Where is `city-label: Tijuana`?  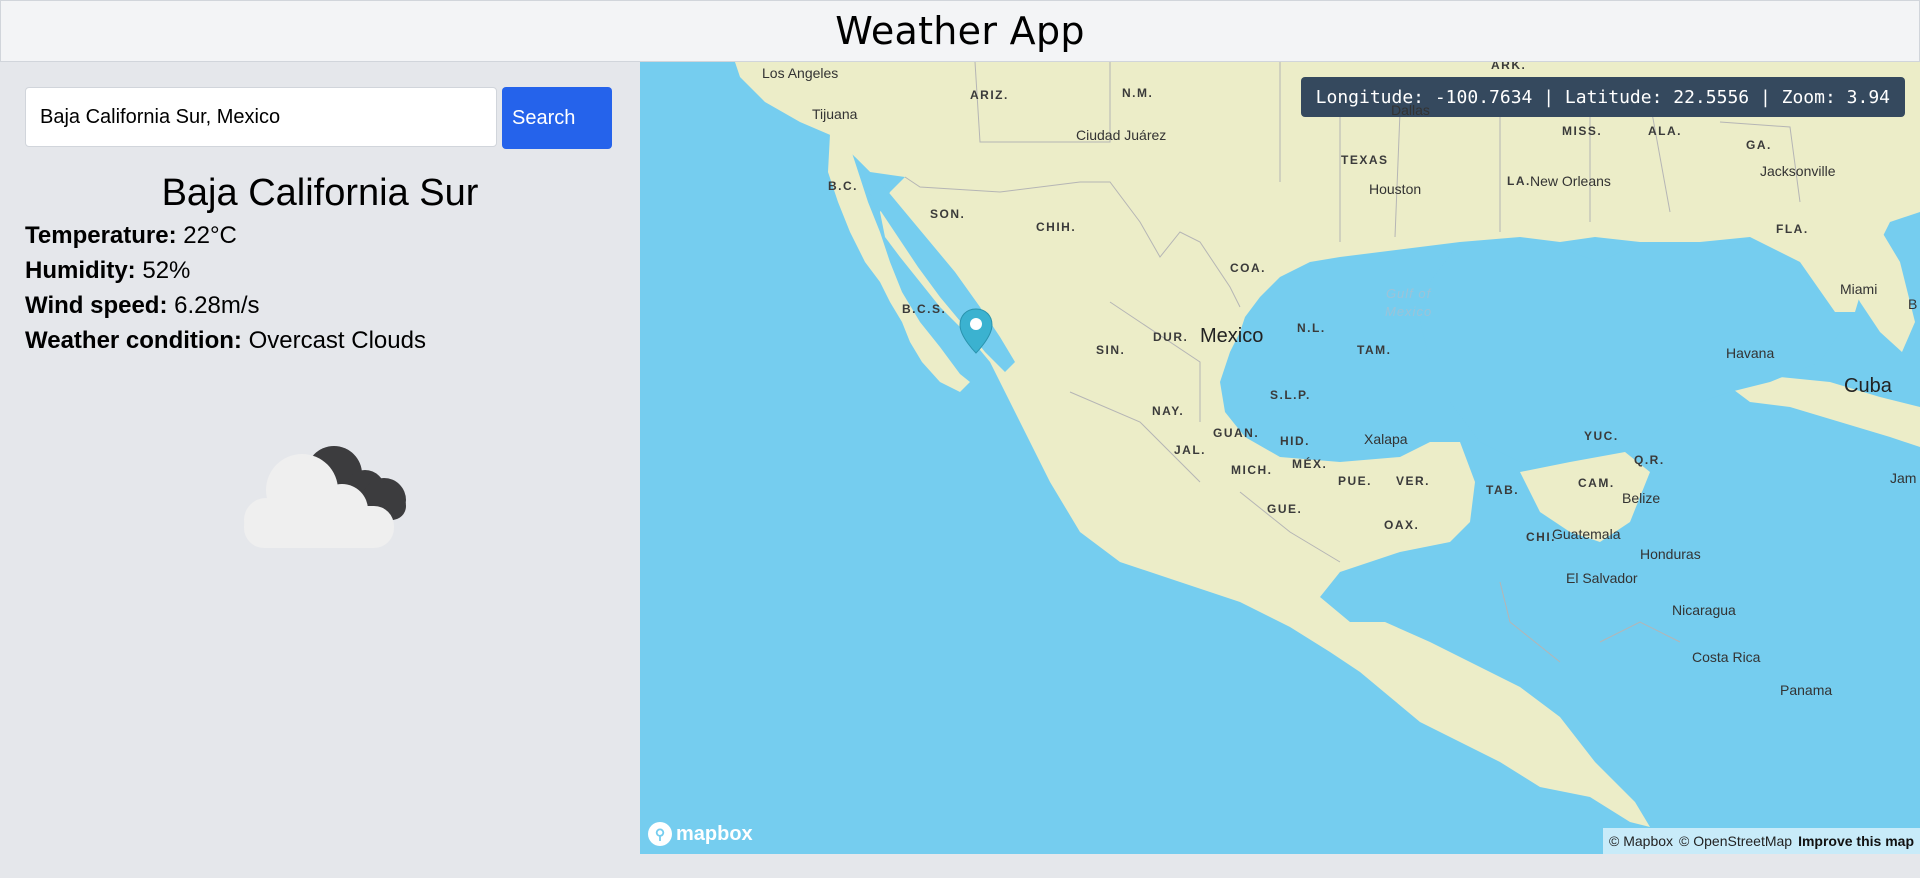 city-label: Tijuana is located at coordinates (835, 114).